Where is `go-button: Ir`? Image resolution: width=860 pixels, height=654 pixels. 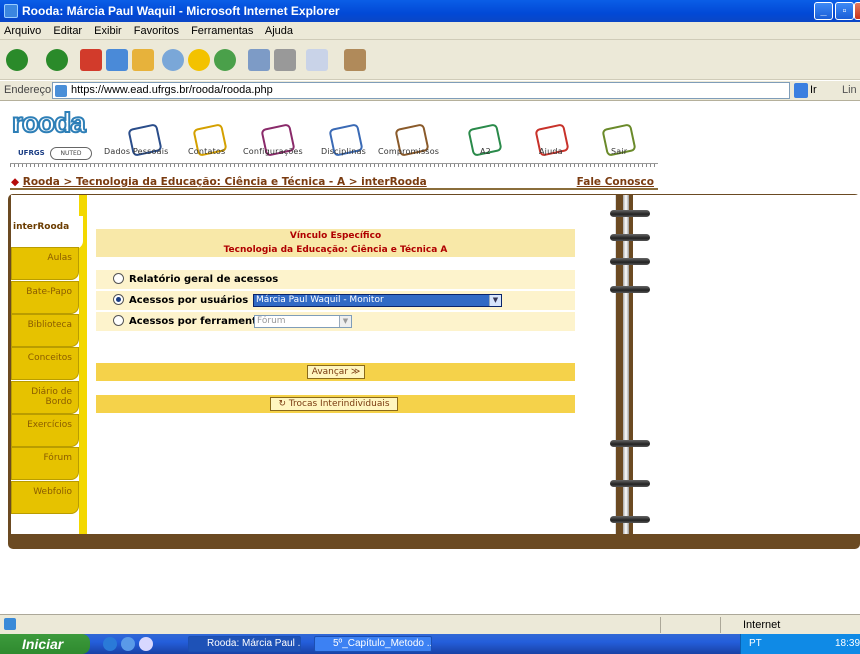 go-button: Ir is located at coordinates (813, 90).